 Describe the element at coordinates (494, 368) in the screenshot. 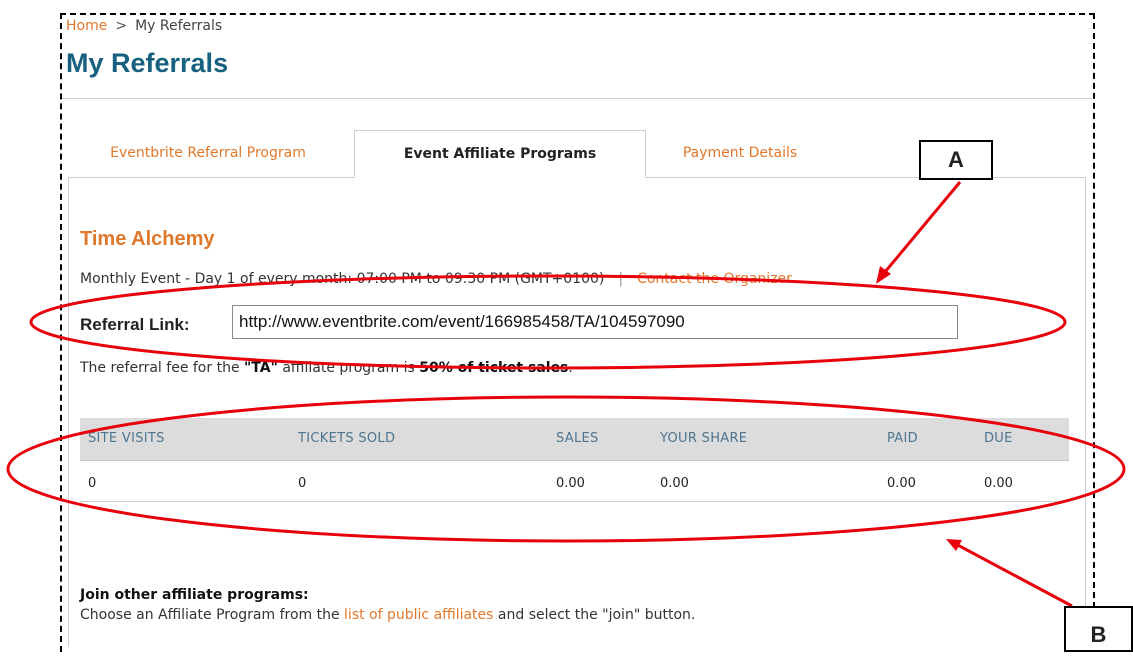

I see `fee-amount: 50% of ticket sales` at that location.